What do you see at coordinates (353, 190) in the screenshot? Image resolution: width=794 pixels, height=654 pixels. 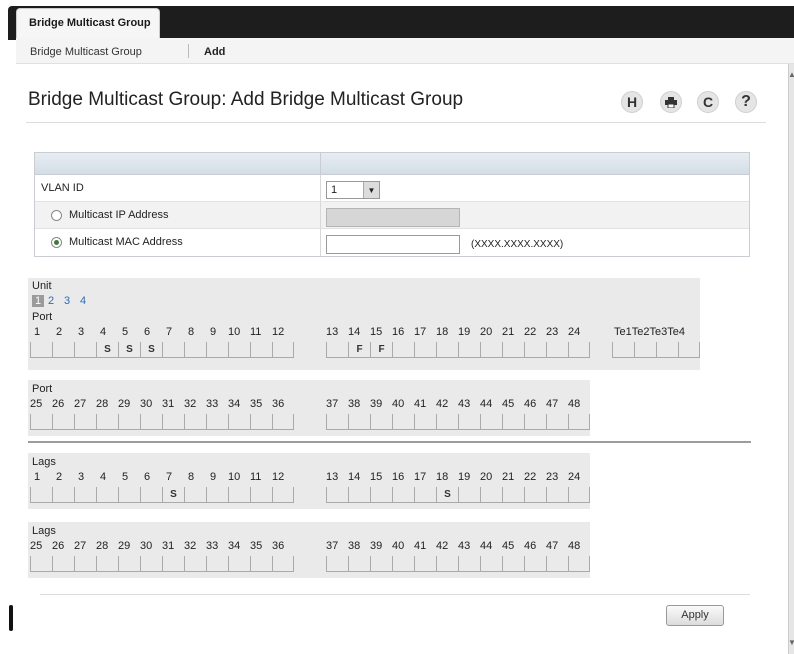 I see `vlan-select: 1 ▼` at bounding box center [353, 190].